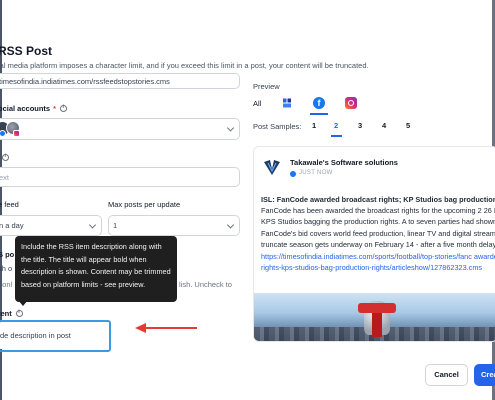 Image resolution: width=495 pixels, height=400 pixels. Describe the element at coordinates (446, 375) in the screenshot. I see `cancel-button: Cancel` at that location.